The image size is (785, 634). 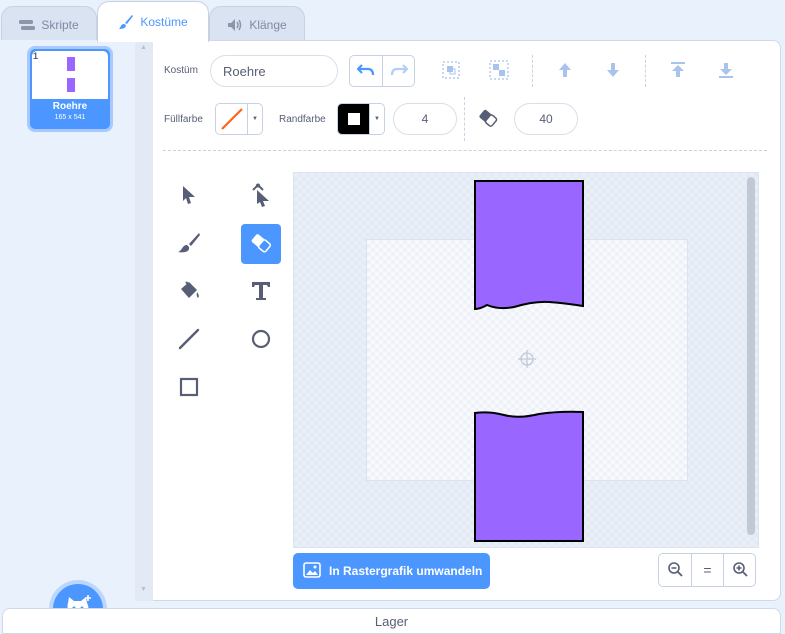 I want to click on costume-size: 165 x 541, so click(x=70, y=117).